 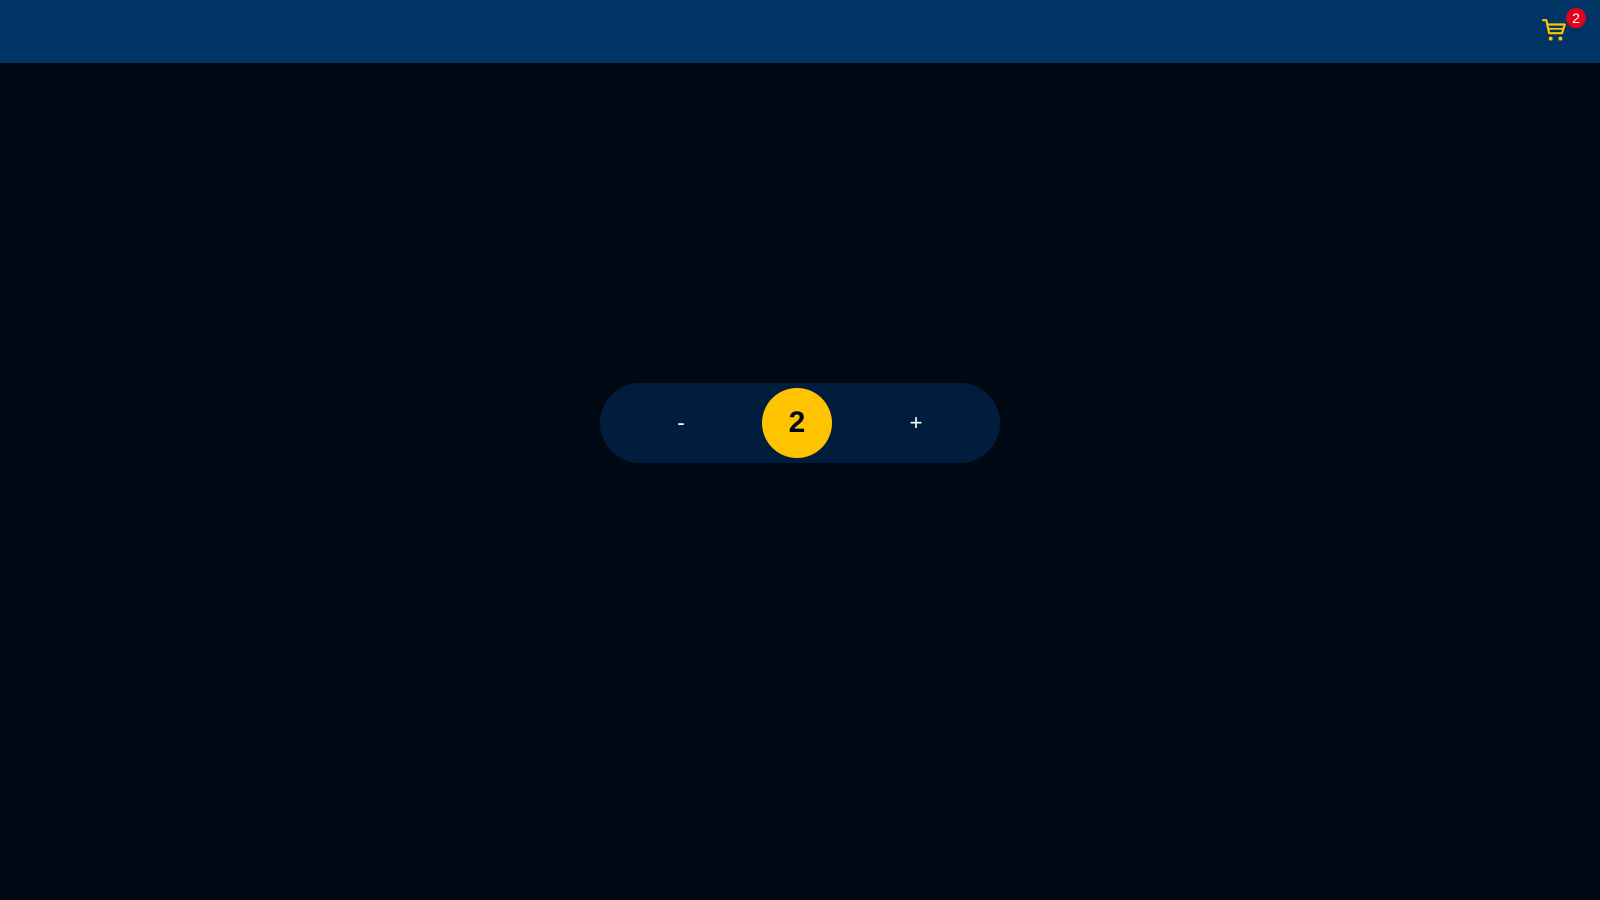 I want to click on cart-button: 2, so click(x=1563, y=28).